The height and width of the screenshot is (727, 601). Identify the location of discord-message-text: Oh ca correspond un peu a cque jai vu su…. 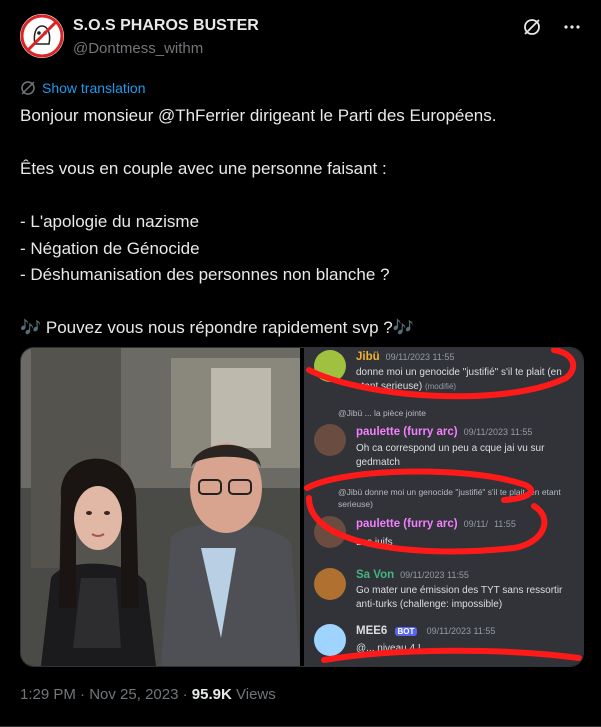
(450, 455).